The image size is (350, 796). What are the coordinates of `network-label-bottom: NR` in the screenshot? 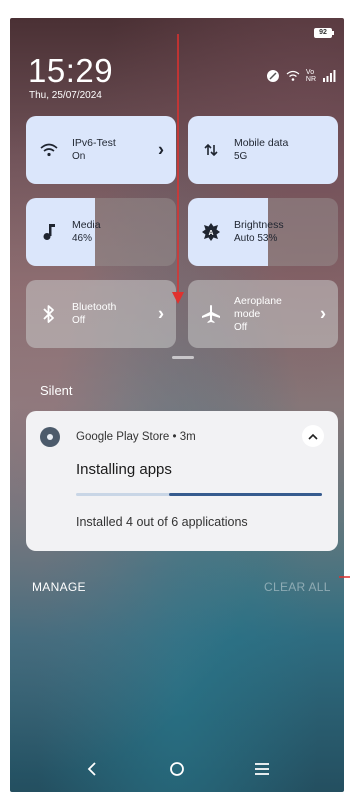 It's located at (311, 79).